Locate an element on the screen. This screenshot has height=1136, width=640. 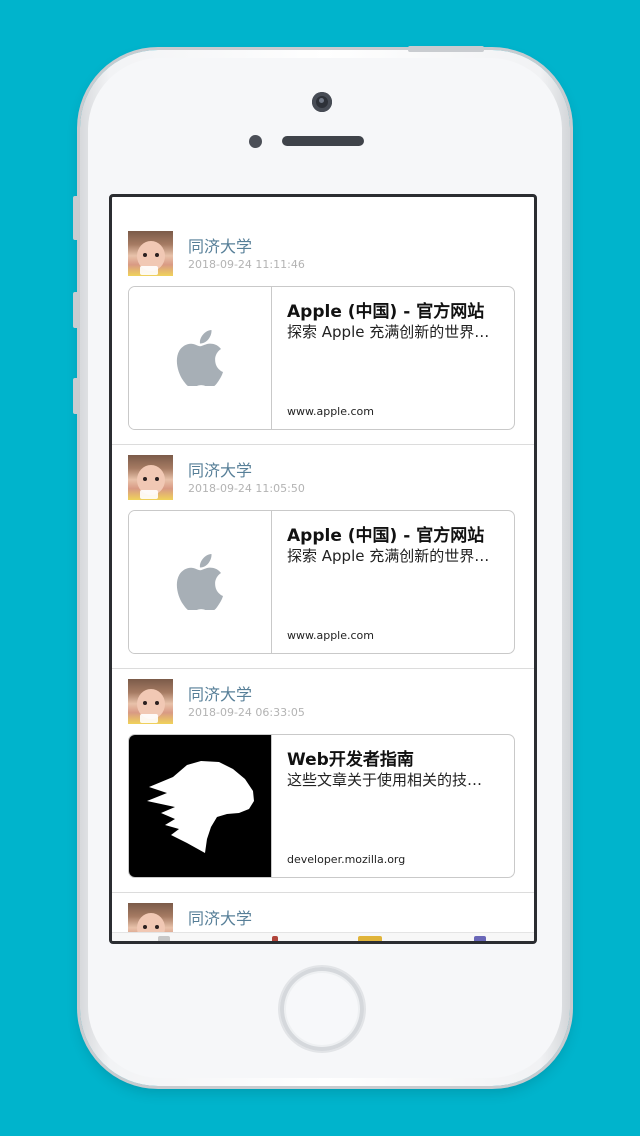
home-button is located at coordinates (322, 1009).